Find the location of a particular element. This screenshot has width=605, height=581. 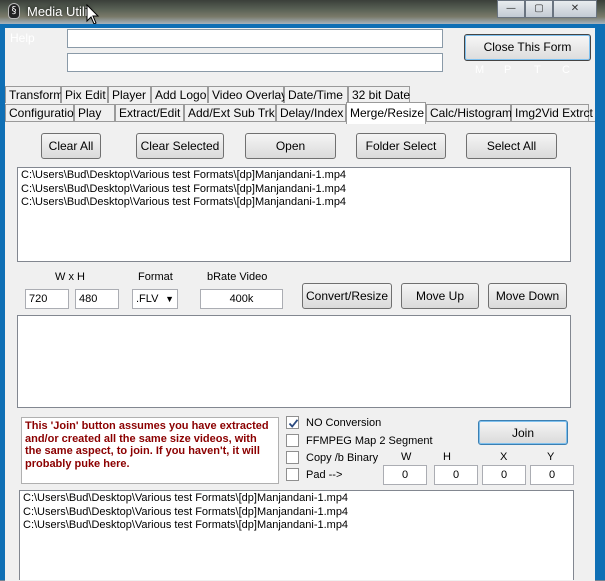

pad-y-label: Y is located at coordinates (551, 457).